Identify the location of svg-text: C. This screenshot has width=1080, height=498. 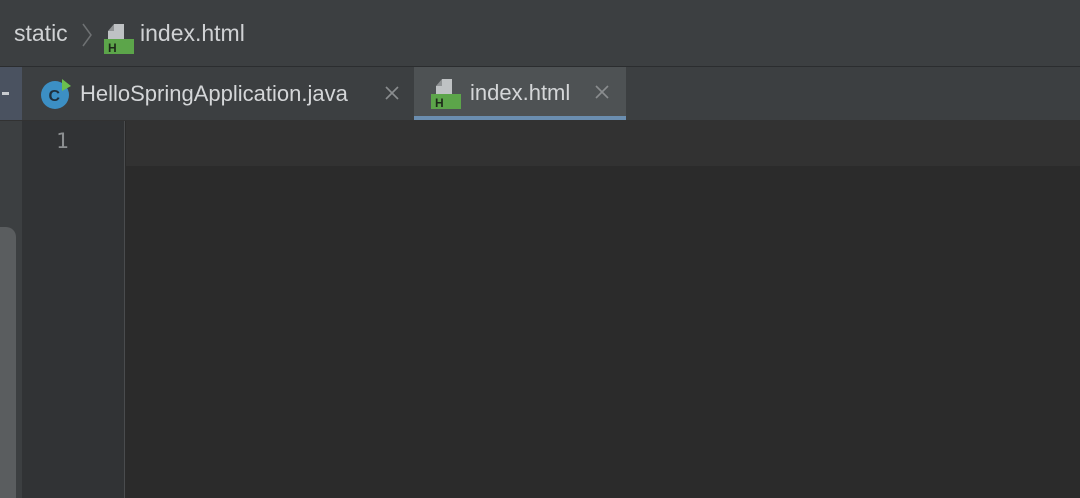
(55, 96).